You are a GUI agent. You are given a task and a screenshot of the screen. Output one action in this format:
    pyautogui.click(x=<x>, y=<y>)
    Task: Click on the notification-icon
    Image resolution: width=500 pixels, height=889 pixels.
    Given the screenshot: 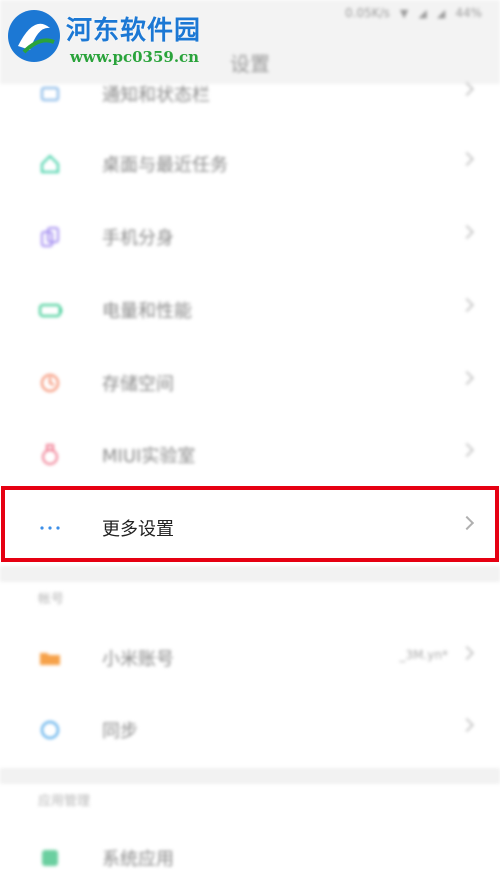 What is the action you would take?
    pyautogui.click(x=50, y=94)
    